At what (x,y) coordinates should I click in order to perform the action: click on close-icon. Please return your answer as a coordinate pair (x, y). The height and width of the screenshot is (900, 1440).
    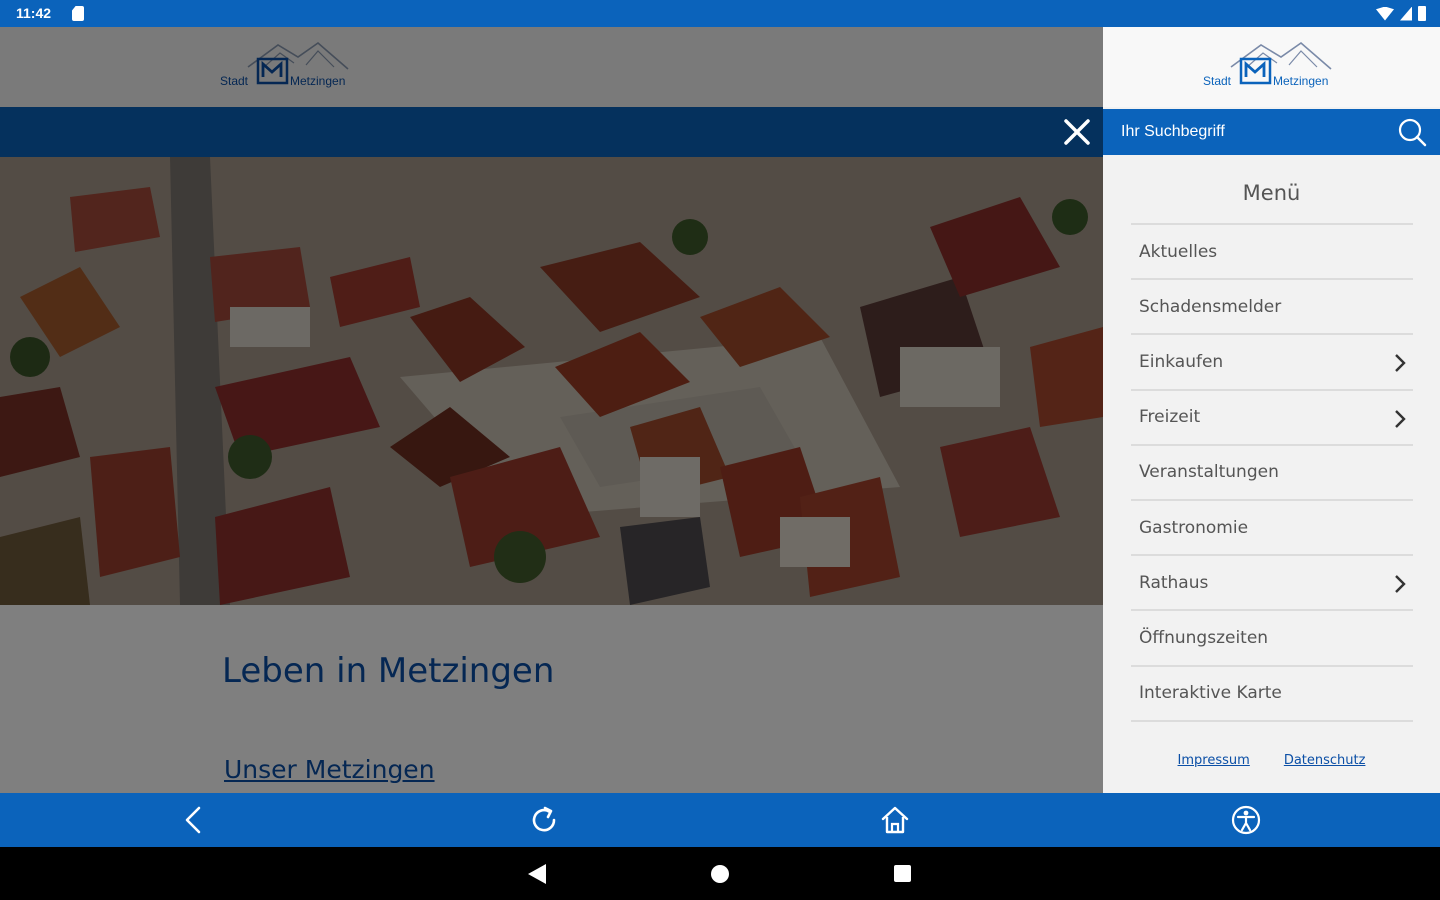
    Looking at the image, I should click on (1077, 132).